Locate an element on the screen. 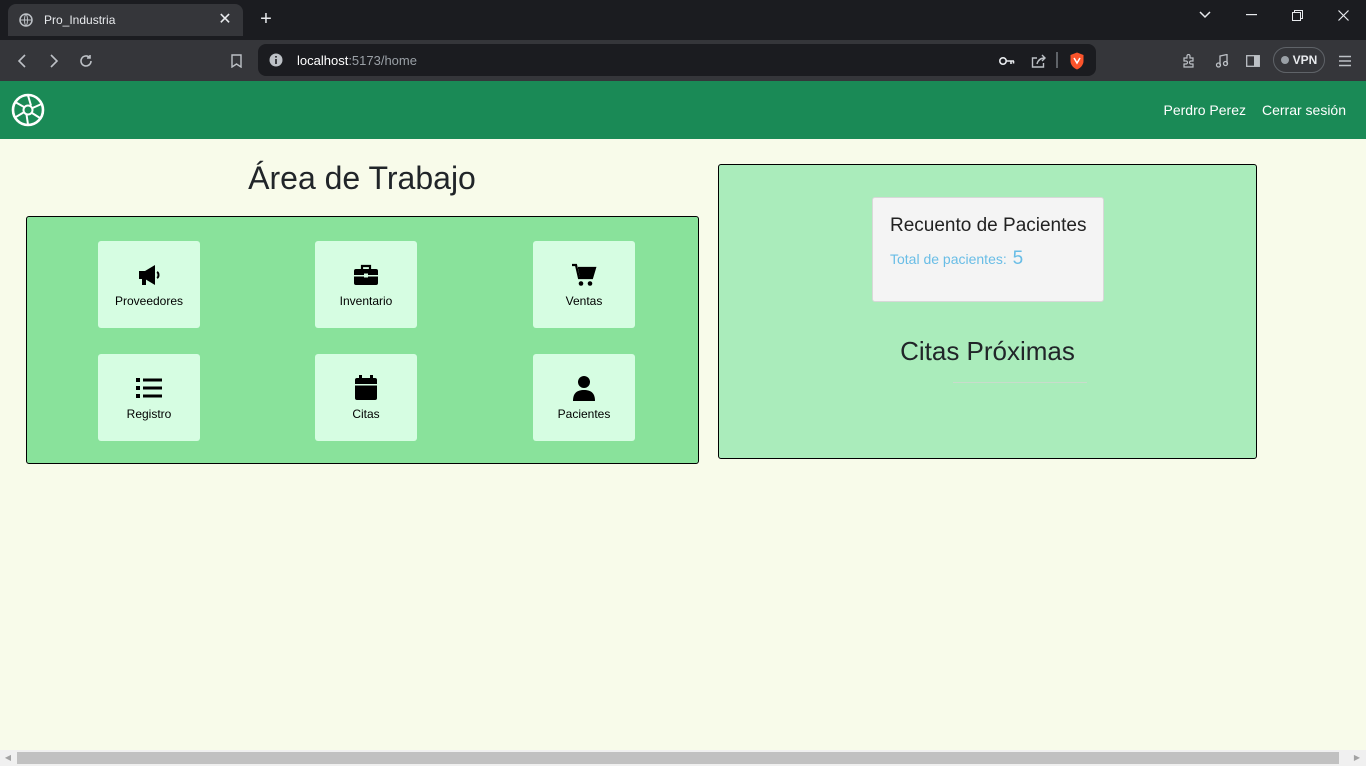  tile-pacientes: Pacientes is located at coordinates (584, 397).